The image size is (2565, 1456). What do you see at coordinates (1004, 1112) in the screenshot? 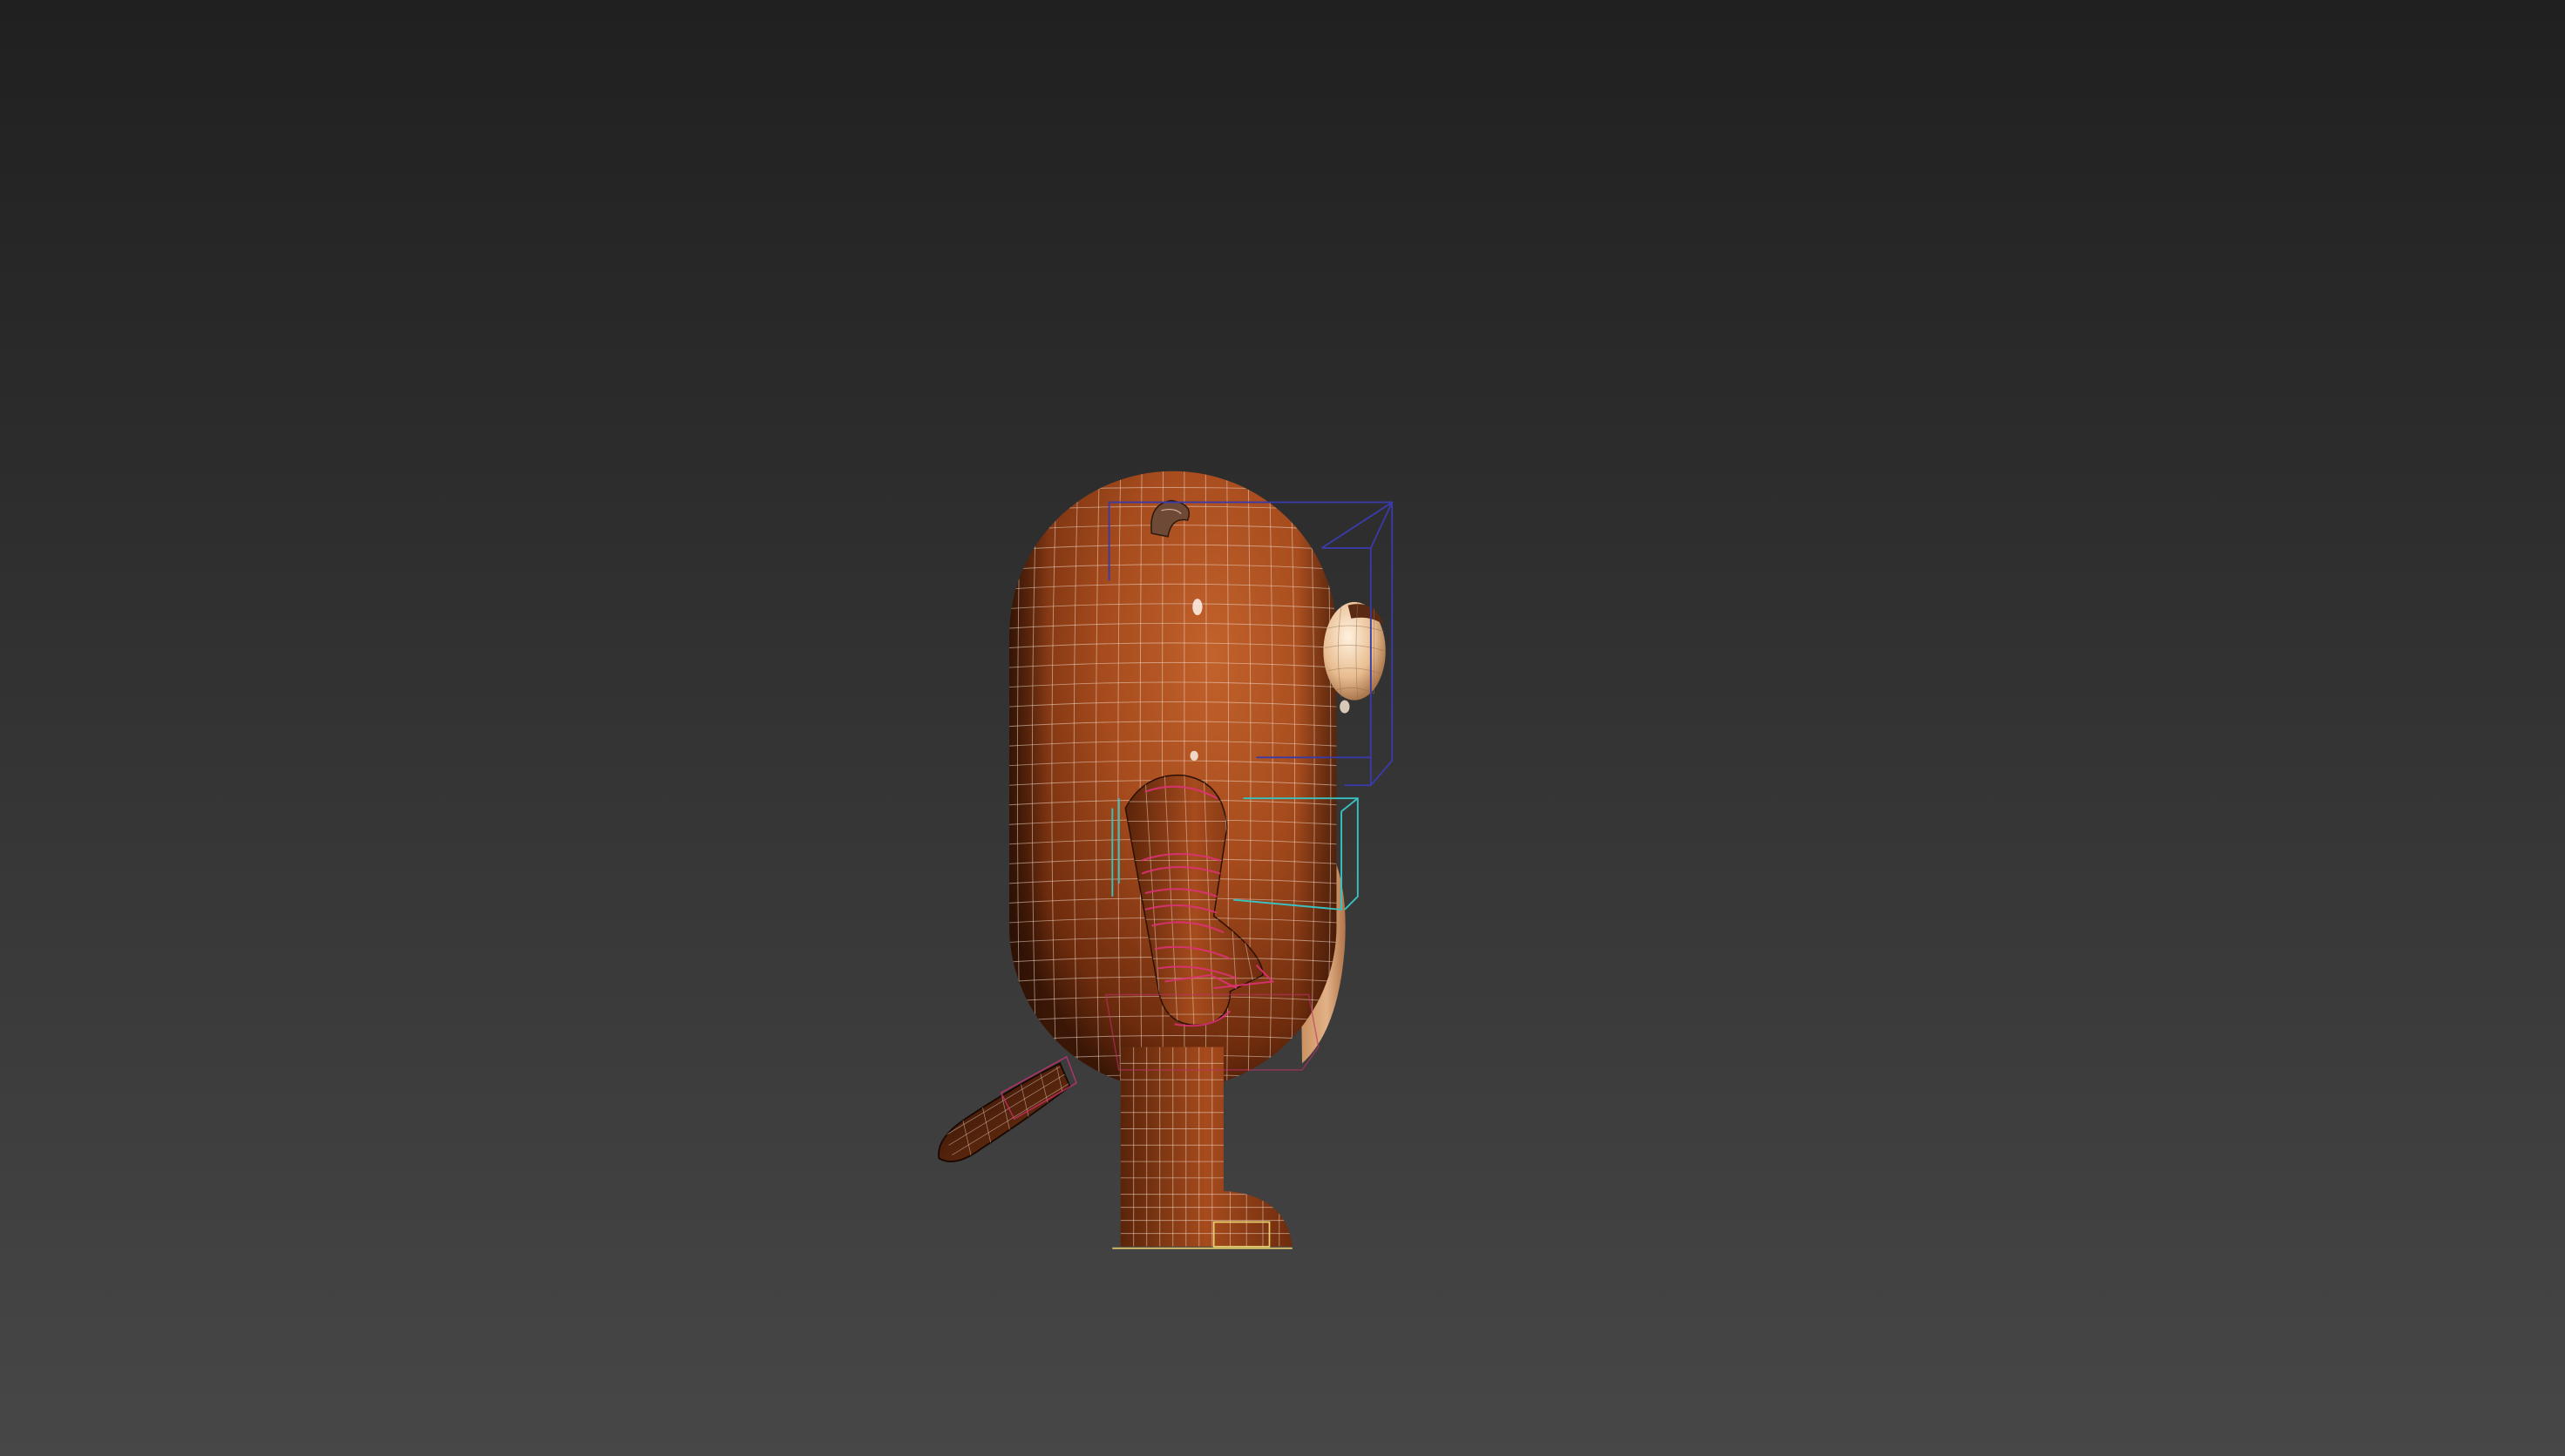
I see `tail-mesh` at bounding box center [1004, 1112].